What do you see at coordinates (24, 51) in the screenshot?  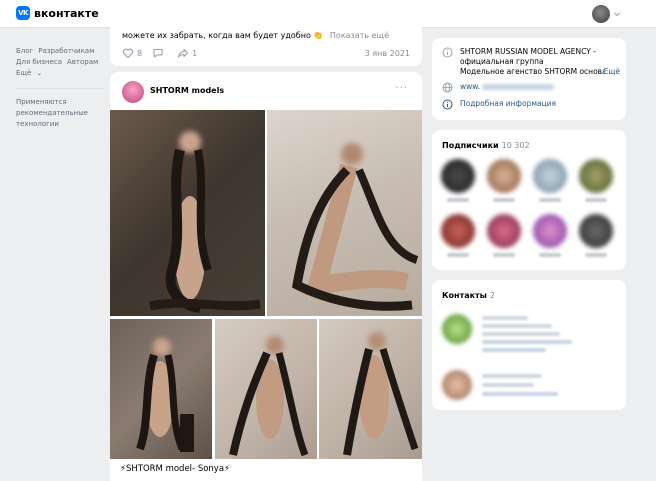 I see `nav-link-blog: Блог` at bounding box center [24, 51].